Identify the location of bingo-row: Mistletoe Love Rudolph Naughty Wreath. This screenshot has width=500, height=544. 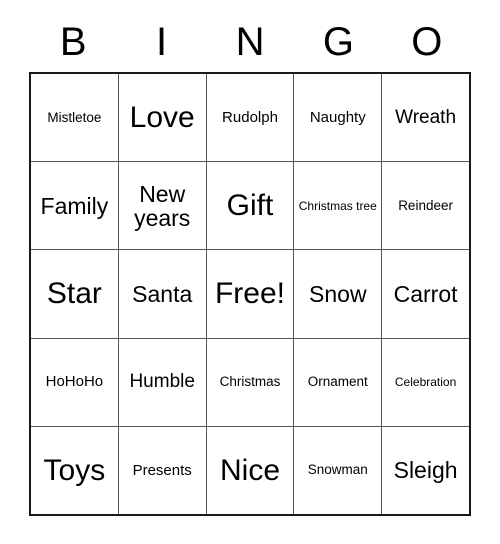
(250, 118).